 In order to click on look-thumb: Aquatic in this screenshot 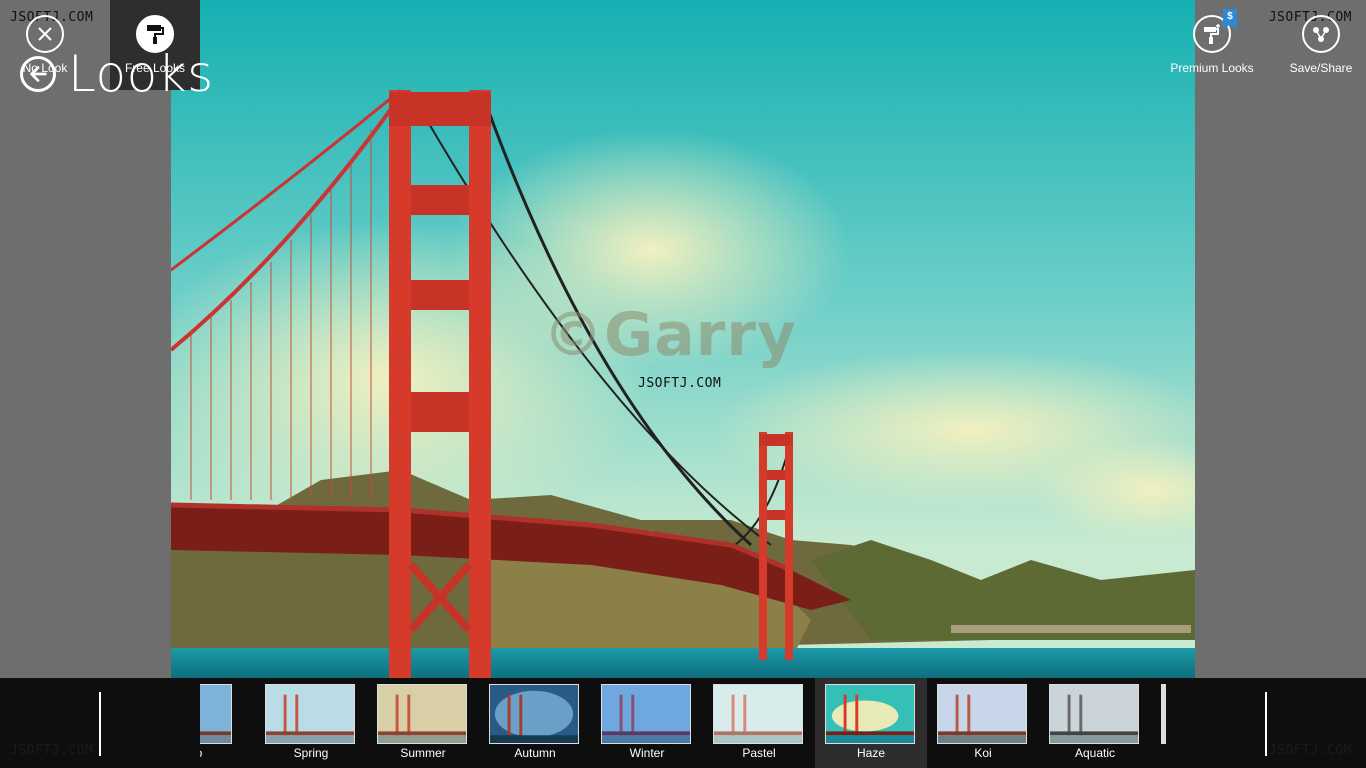, I will do `click(1095, 723)`.